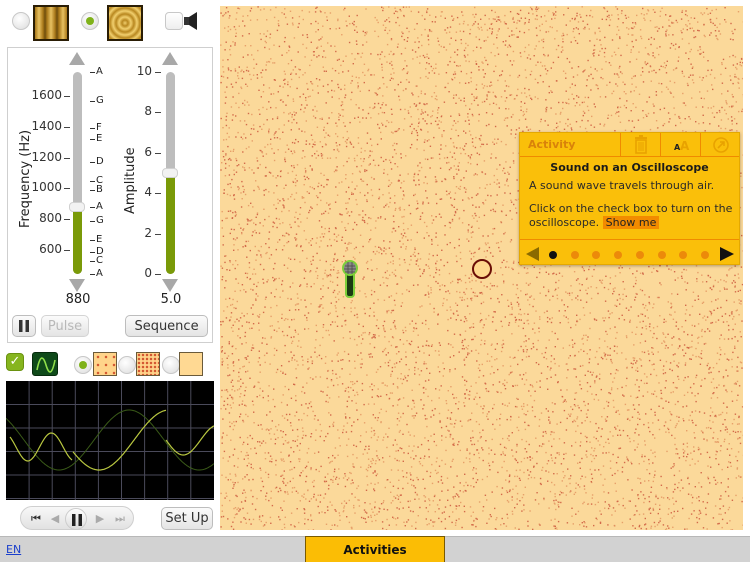 The width and height of the screenshot is (750, 562). I want to click on show-me-link: Show me, so click(631, 222).